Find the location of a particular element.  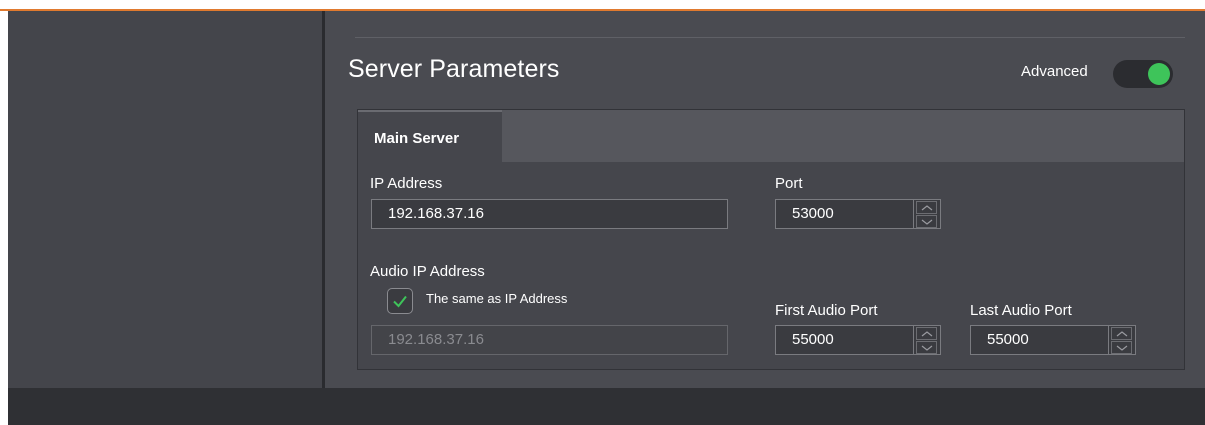

advanced-label: Advanced is located at coordinates (1054, 71).